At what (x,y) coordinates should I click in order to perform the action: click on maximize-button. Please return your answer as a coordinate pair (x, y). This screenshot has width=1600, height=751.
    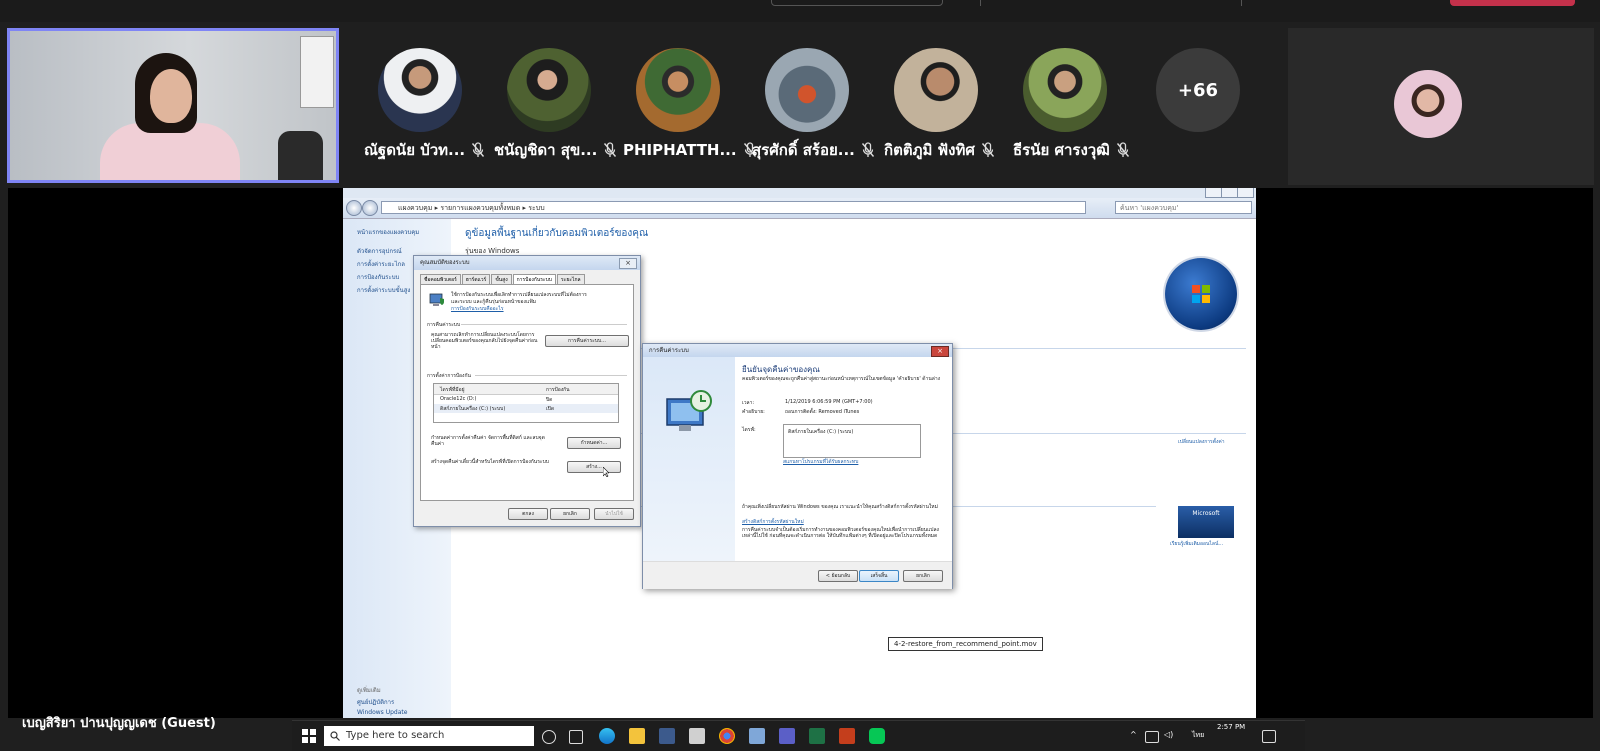
    Looking at the image, I should click on (1229, 193).